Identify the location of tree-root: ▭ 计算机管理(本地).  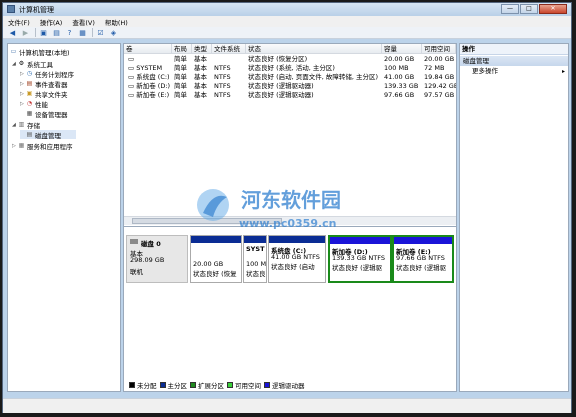
(40, 52).